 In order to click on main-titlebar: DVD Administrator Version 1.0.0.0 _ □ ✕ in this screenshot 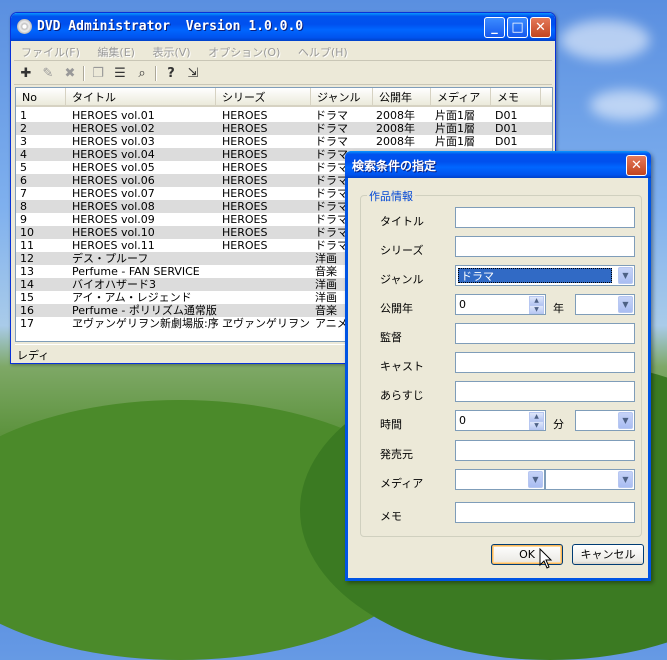, I will do `click(283, 27)`.